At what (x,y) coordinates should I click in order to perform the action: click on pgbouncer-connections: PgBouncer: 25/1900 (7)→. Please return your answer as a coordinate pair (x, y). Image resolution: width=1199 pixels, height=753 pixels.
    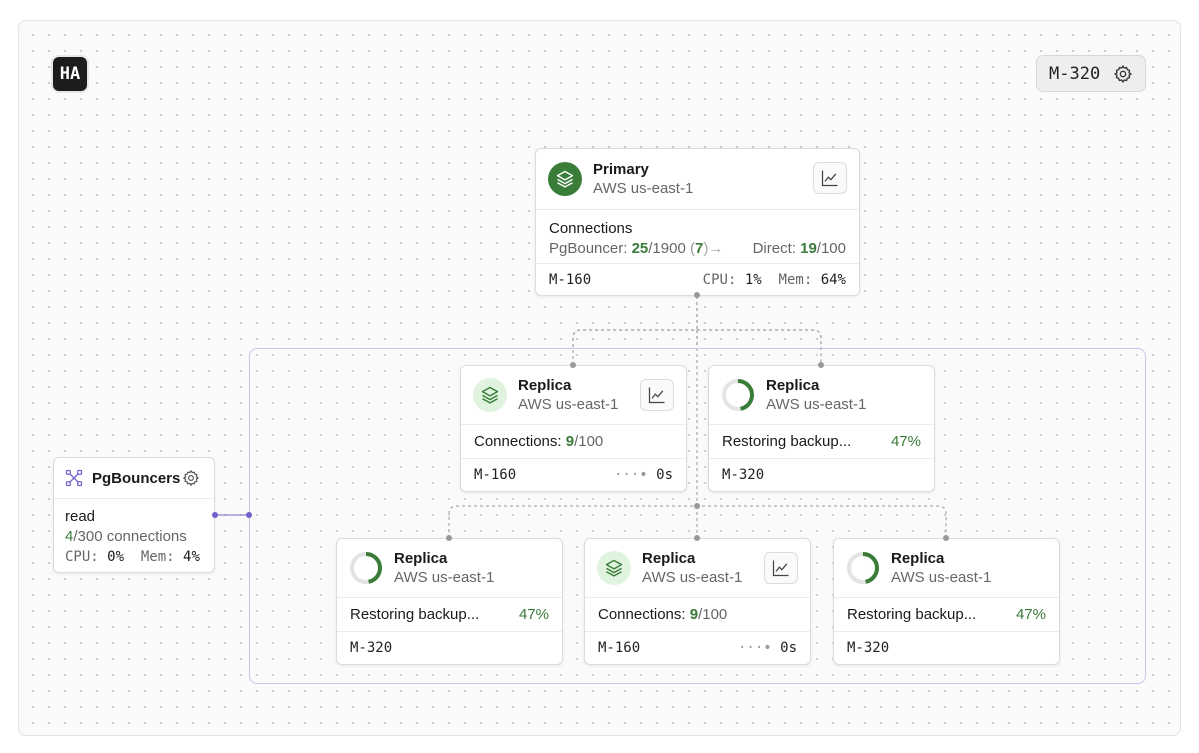
    Looking at the image, I should click on (636, 248).